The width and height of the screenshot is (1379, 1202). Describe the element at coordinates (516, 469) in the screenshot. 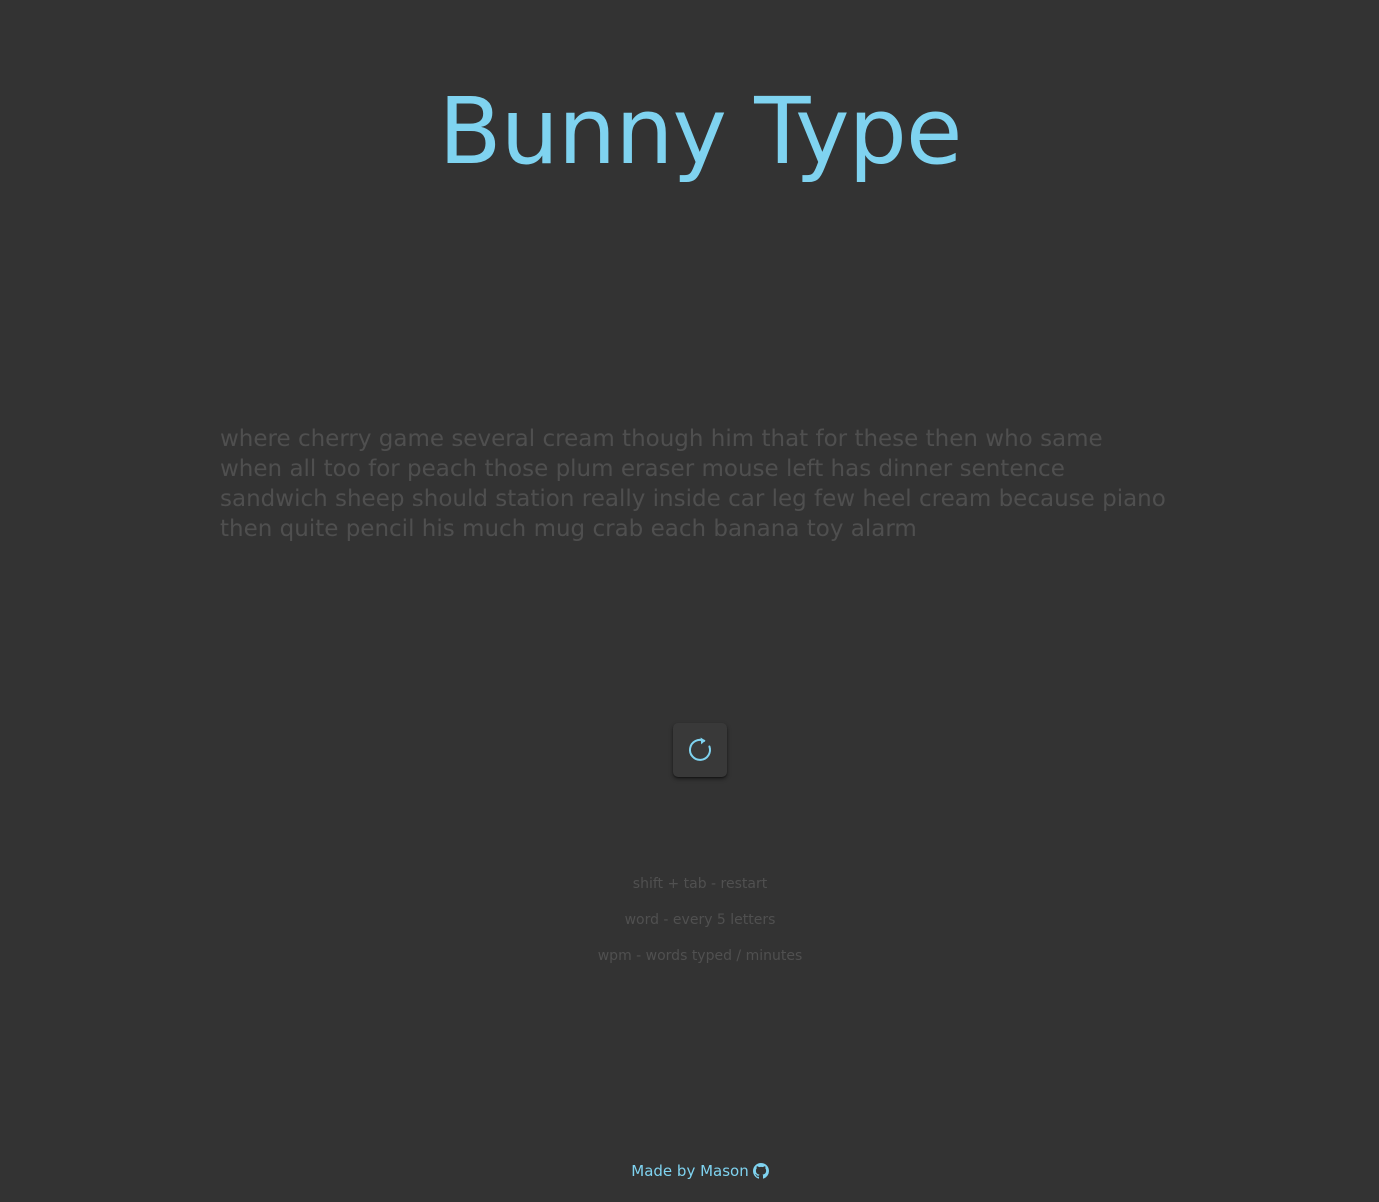

I see `word: those` at that location.